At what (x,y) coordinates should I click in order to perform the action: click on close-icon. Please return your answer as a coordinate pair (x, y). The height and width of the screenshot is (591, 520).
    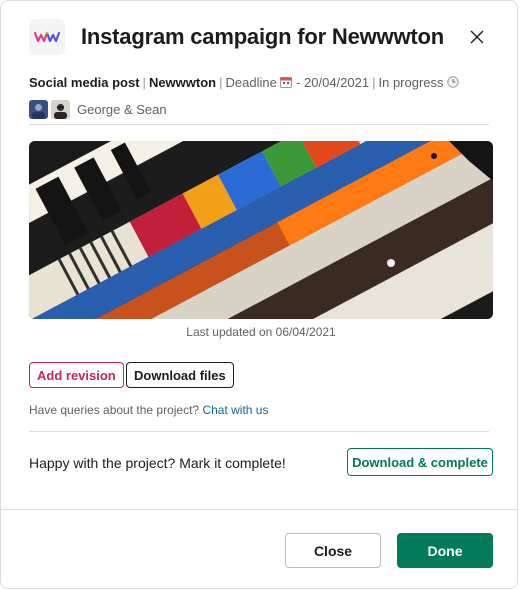
    Looking at the image, I should click on (477, 37).